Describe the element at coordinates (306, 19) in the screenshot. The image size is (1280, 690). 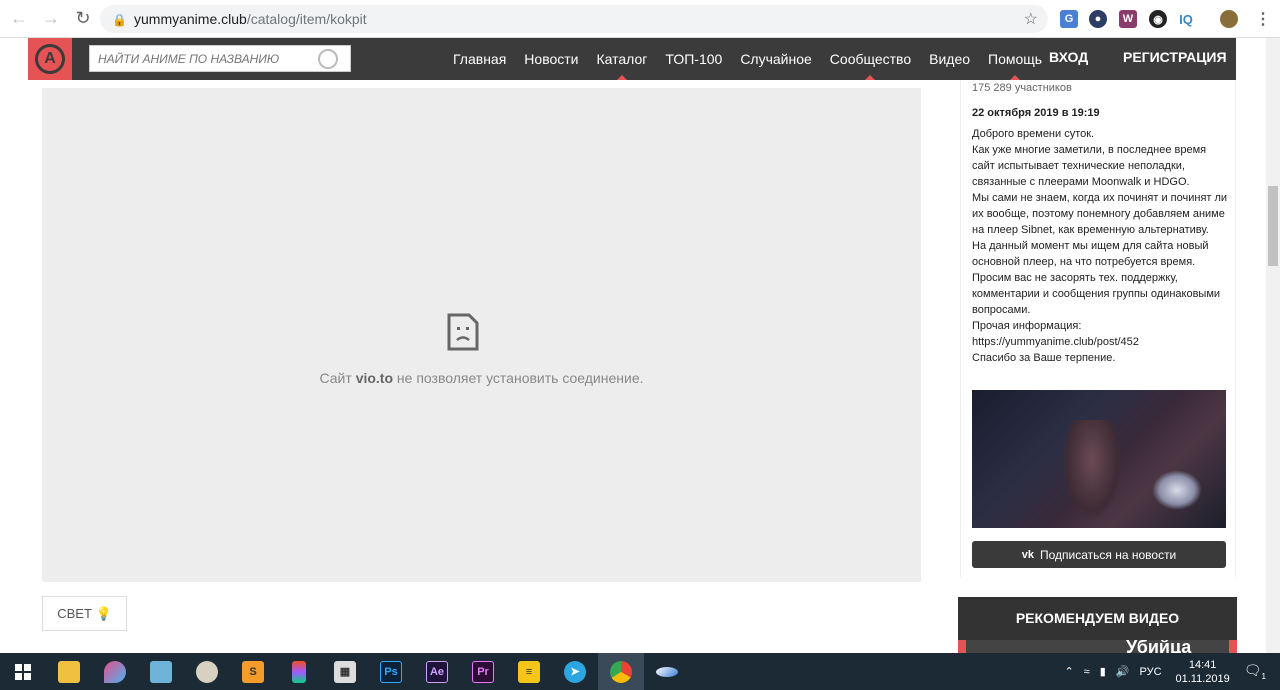
I see `url-path: /catalog/item/kokpit` at that location.